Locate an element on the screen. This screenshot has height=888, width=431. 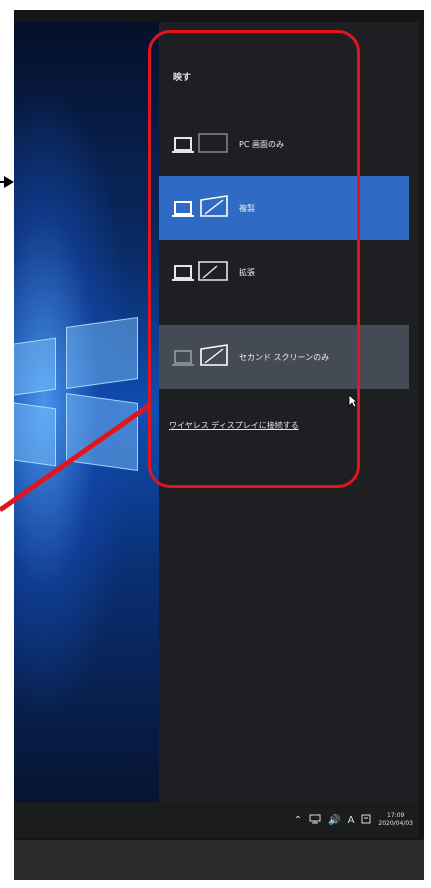
notification-icon is located at coordinates (366, 820).